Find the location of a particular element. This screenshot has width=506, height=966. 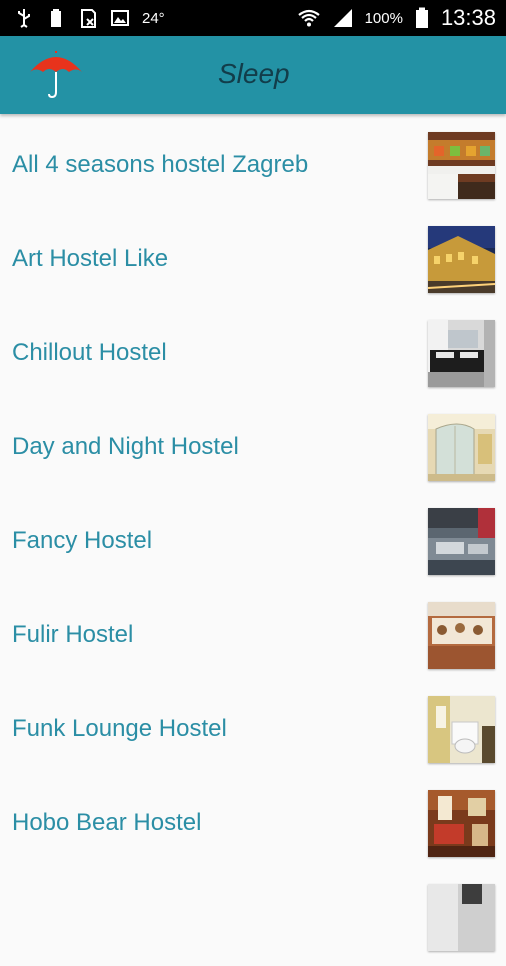

battery-percent: 100% is located at coordinates (383, 18).